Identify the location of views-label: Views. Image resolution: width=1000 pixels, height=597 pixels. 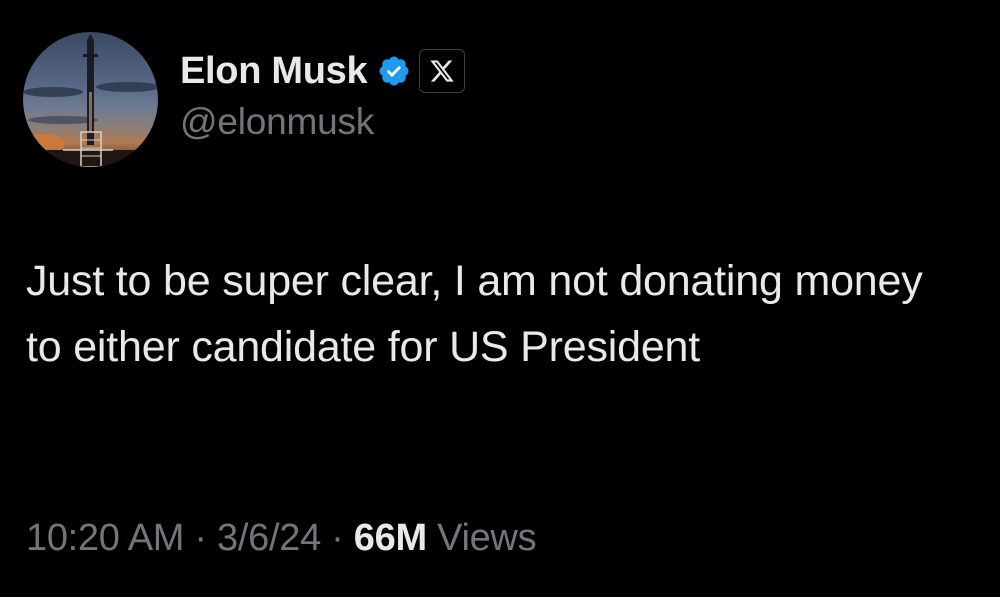
(487, 538).